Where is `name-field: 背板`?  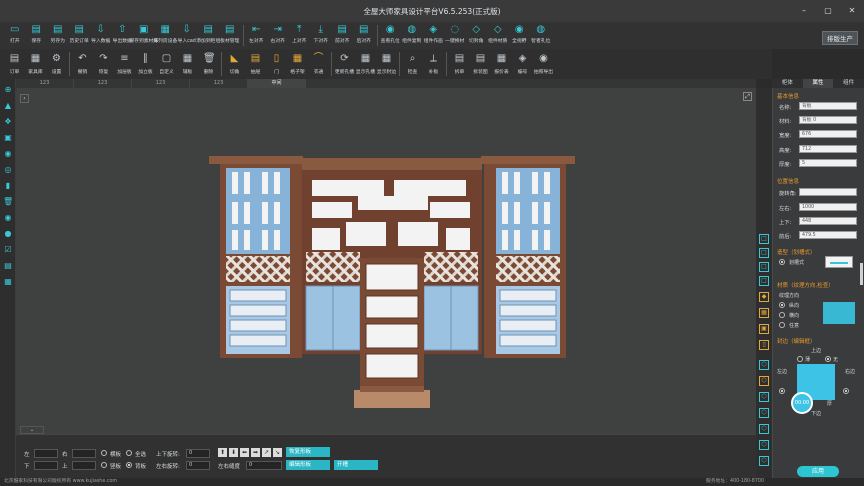 name-field: 背板 is located at coordinates (828, 106).